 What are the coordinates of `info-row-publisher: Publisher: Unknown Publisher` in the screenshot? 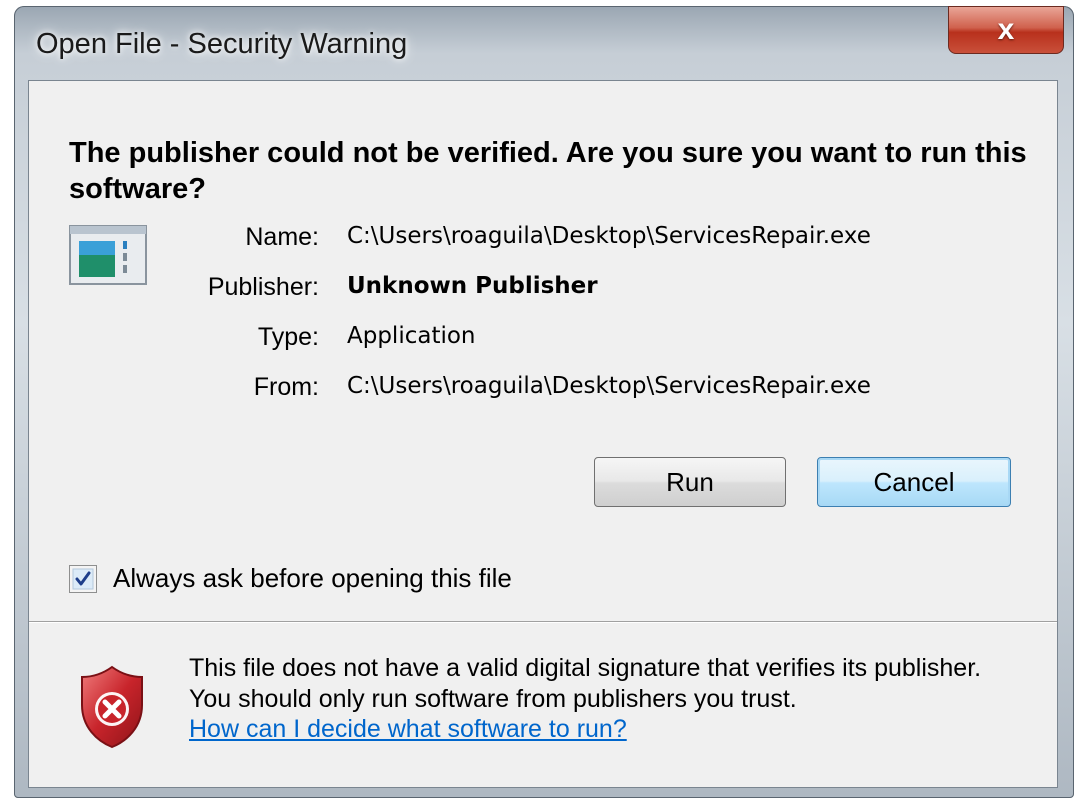 It's located at (529, 293).